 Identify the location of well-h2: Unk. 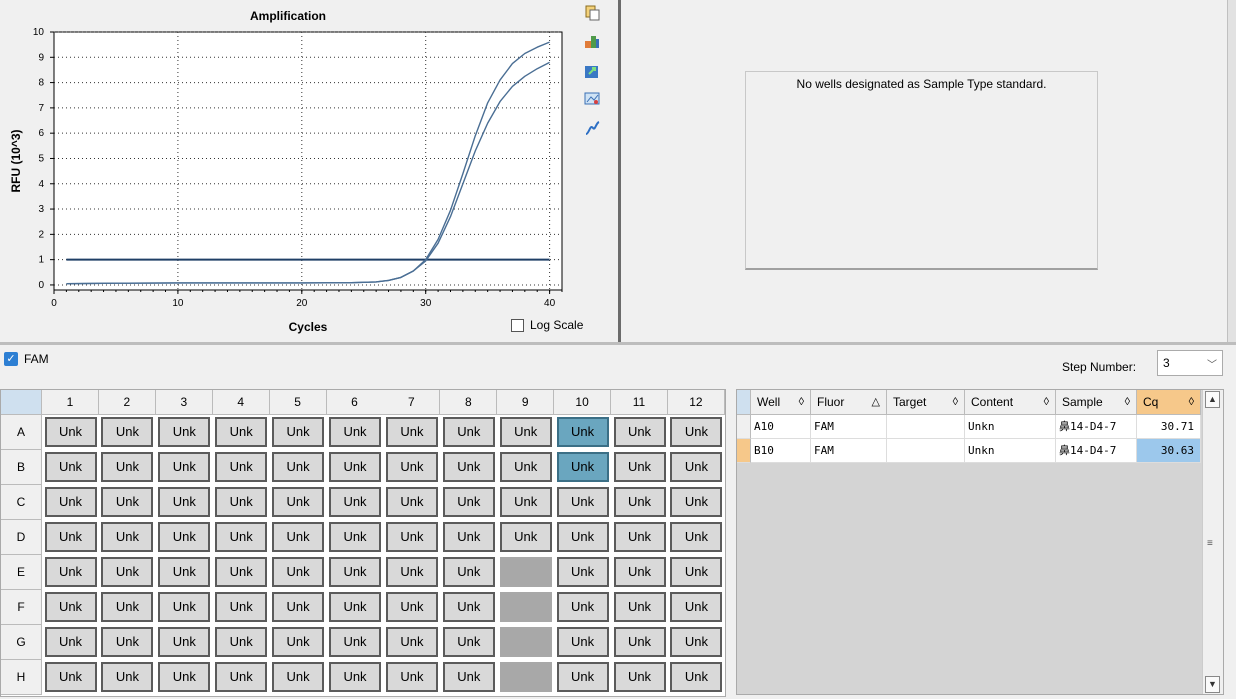
(127, 677).